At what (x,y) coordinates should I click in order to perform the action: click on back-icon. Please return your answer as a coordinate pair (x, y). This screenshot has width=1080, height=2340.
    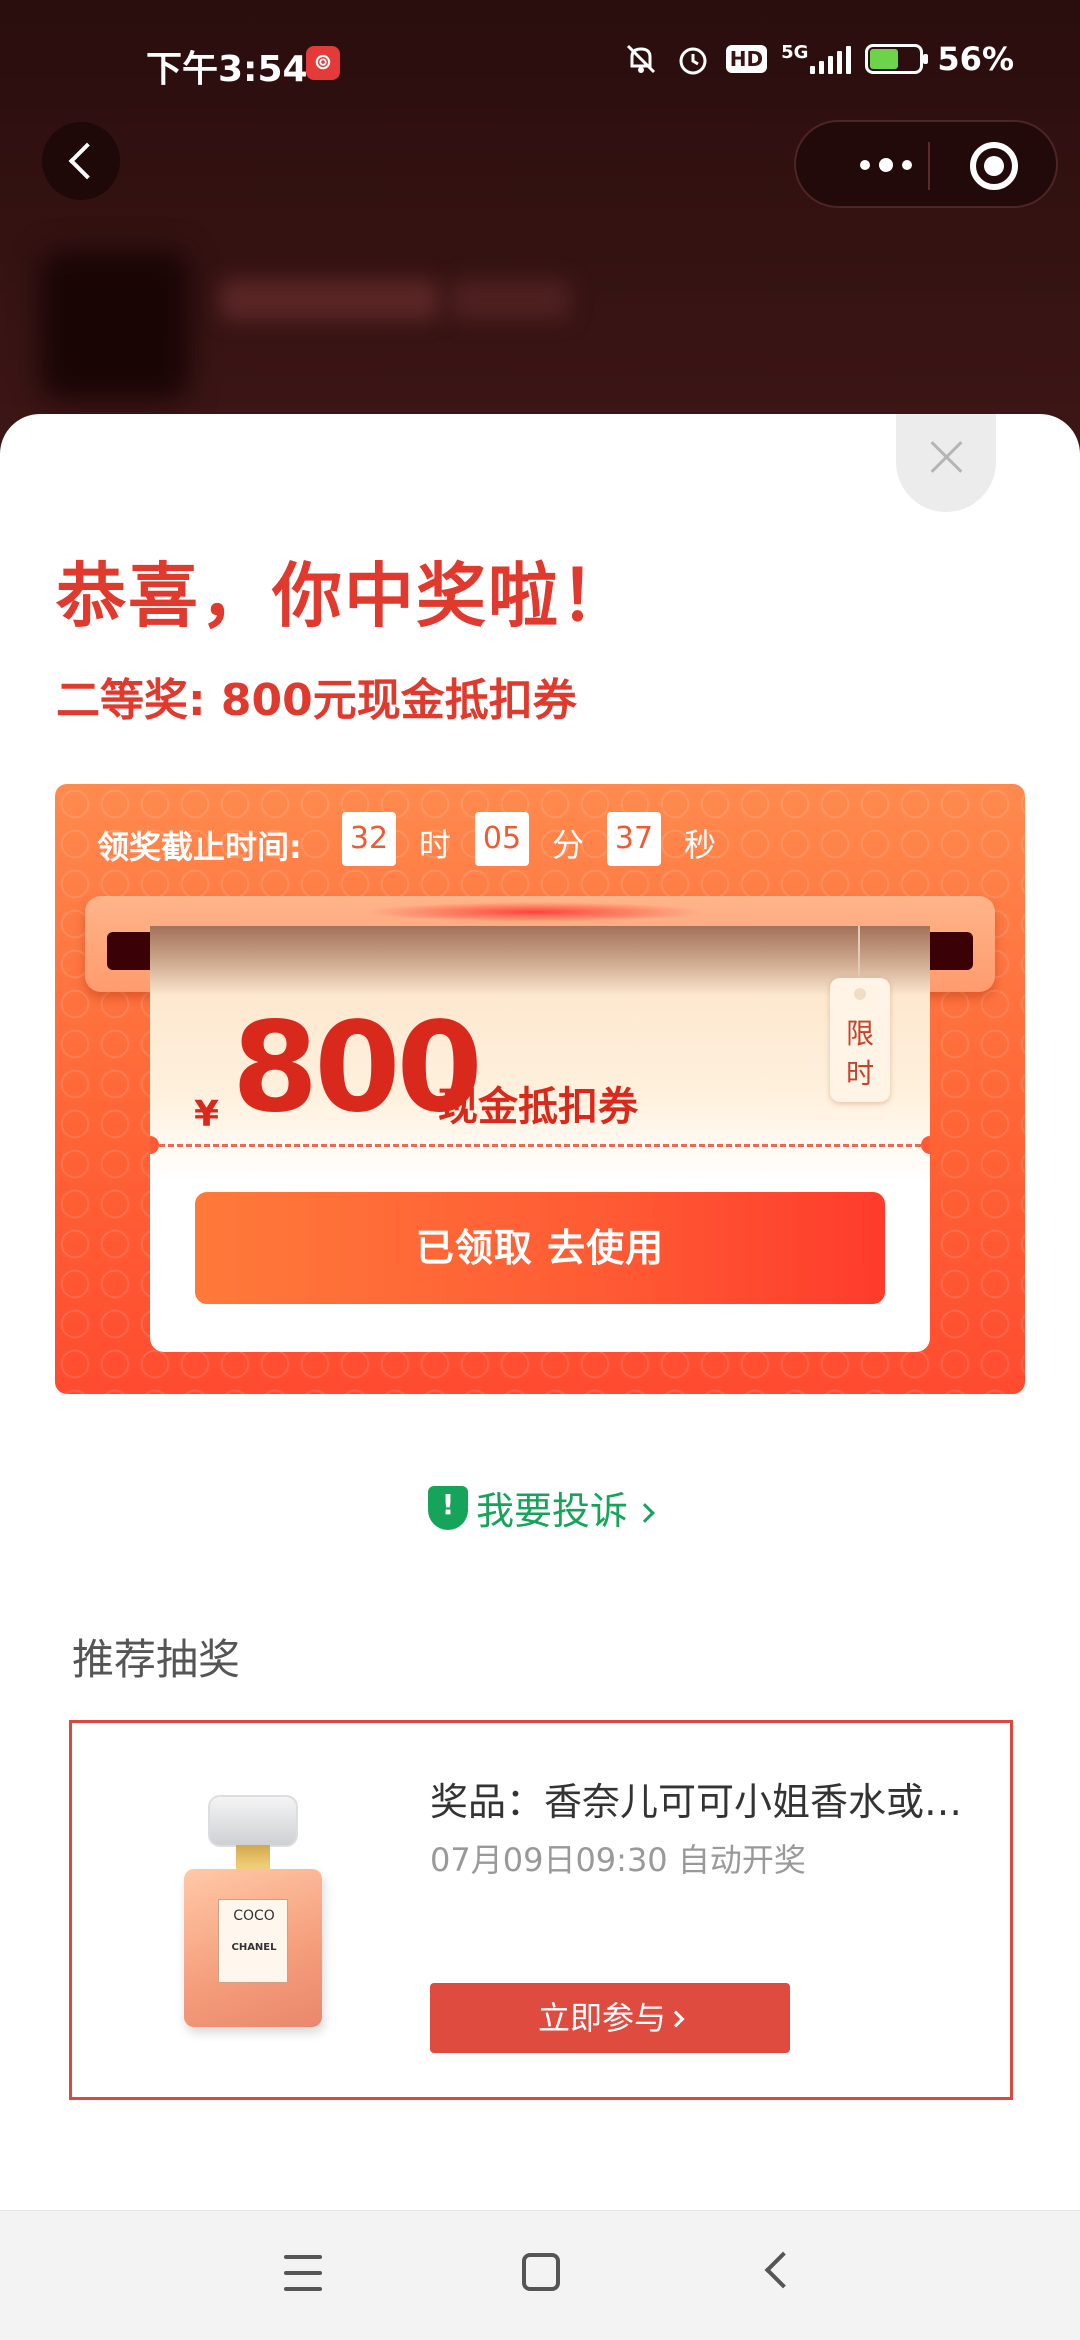
    Looking at the image, I should click on (783, 2270).